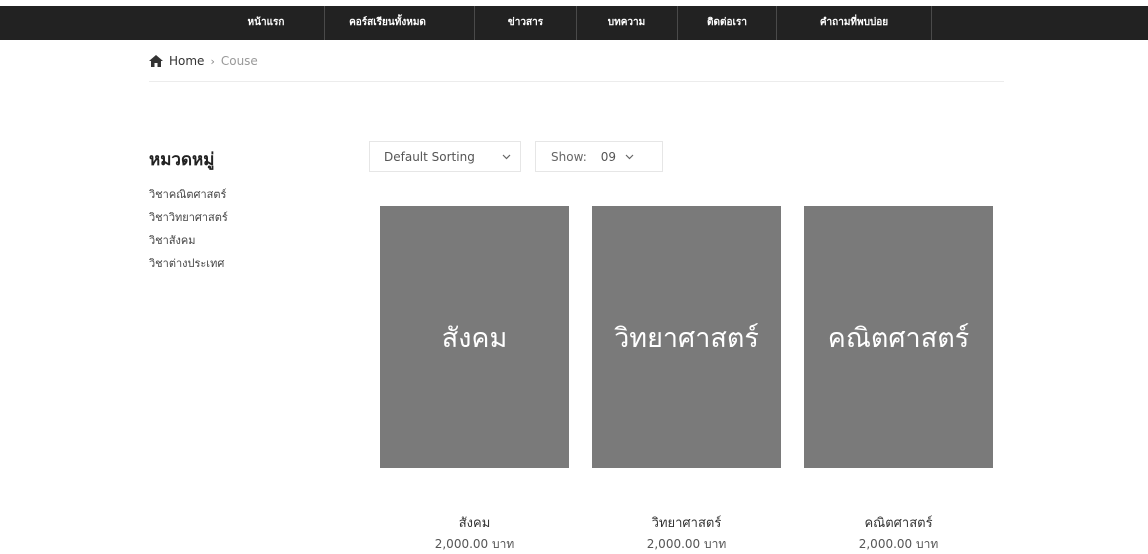 The image size is (1148, 554). I want to click on sorting-select-value: Default Sorting, so click(429, 156).